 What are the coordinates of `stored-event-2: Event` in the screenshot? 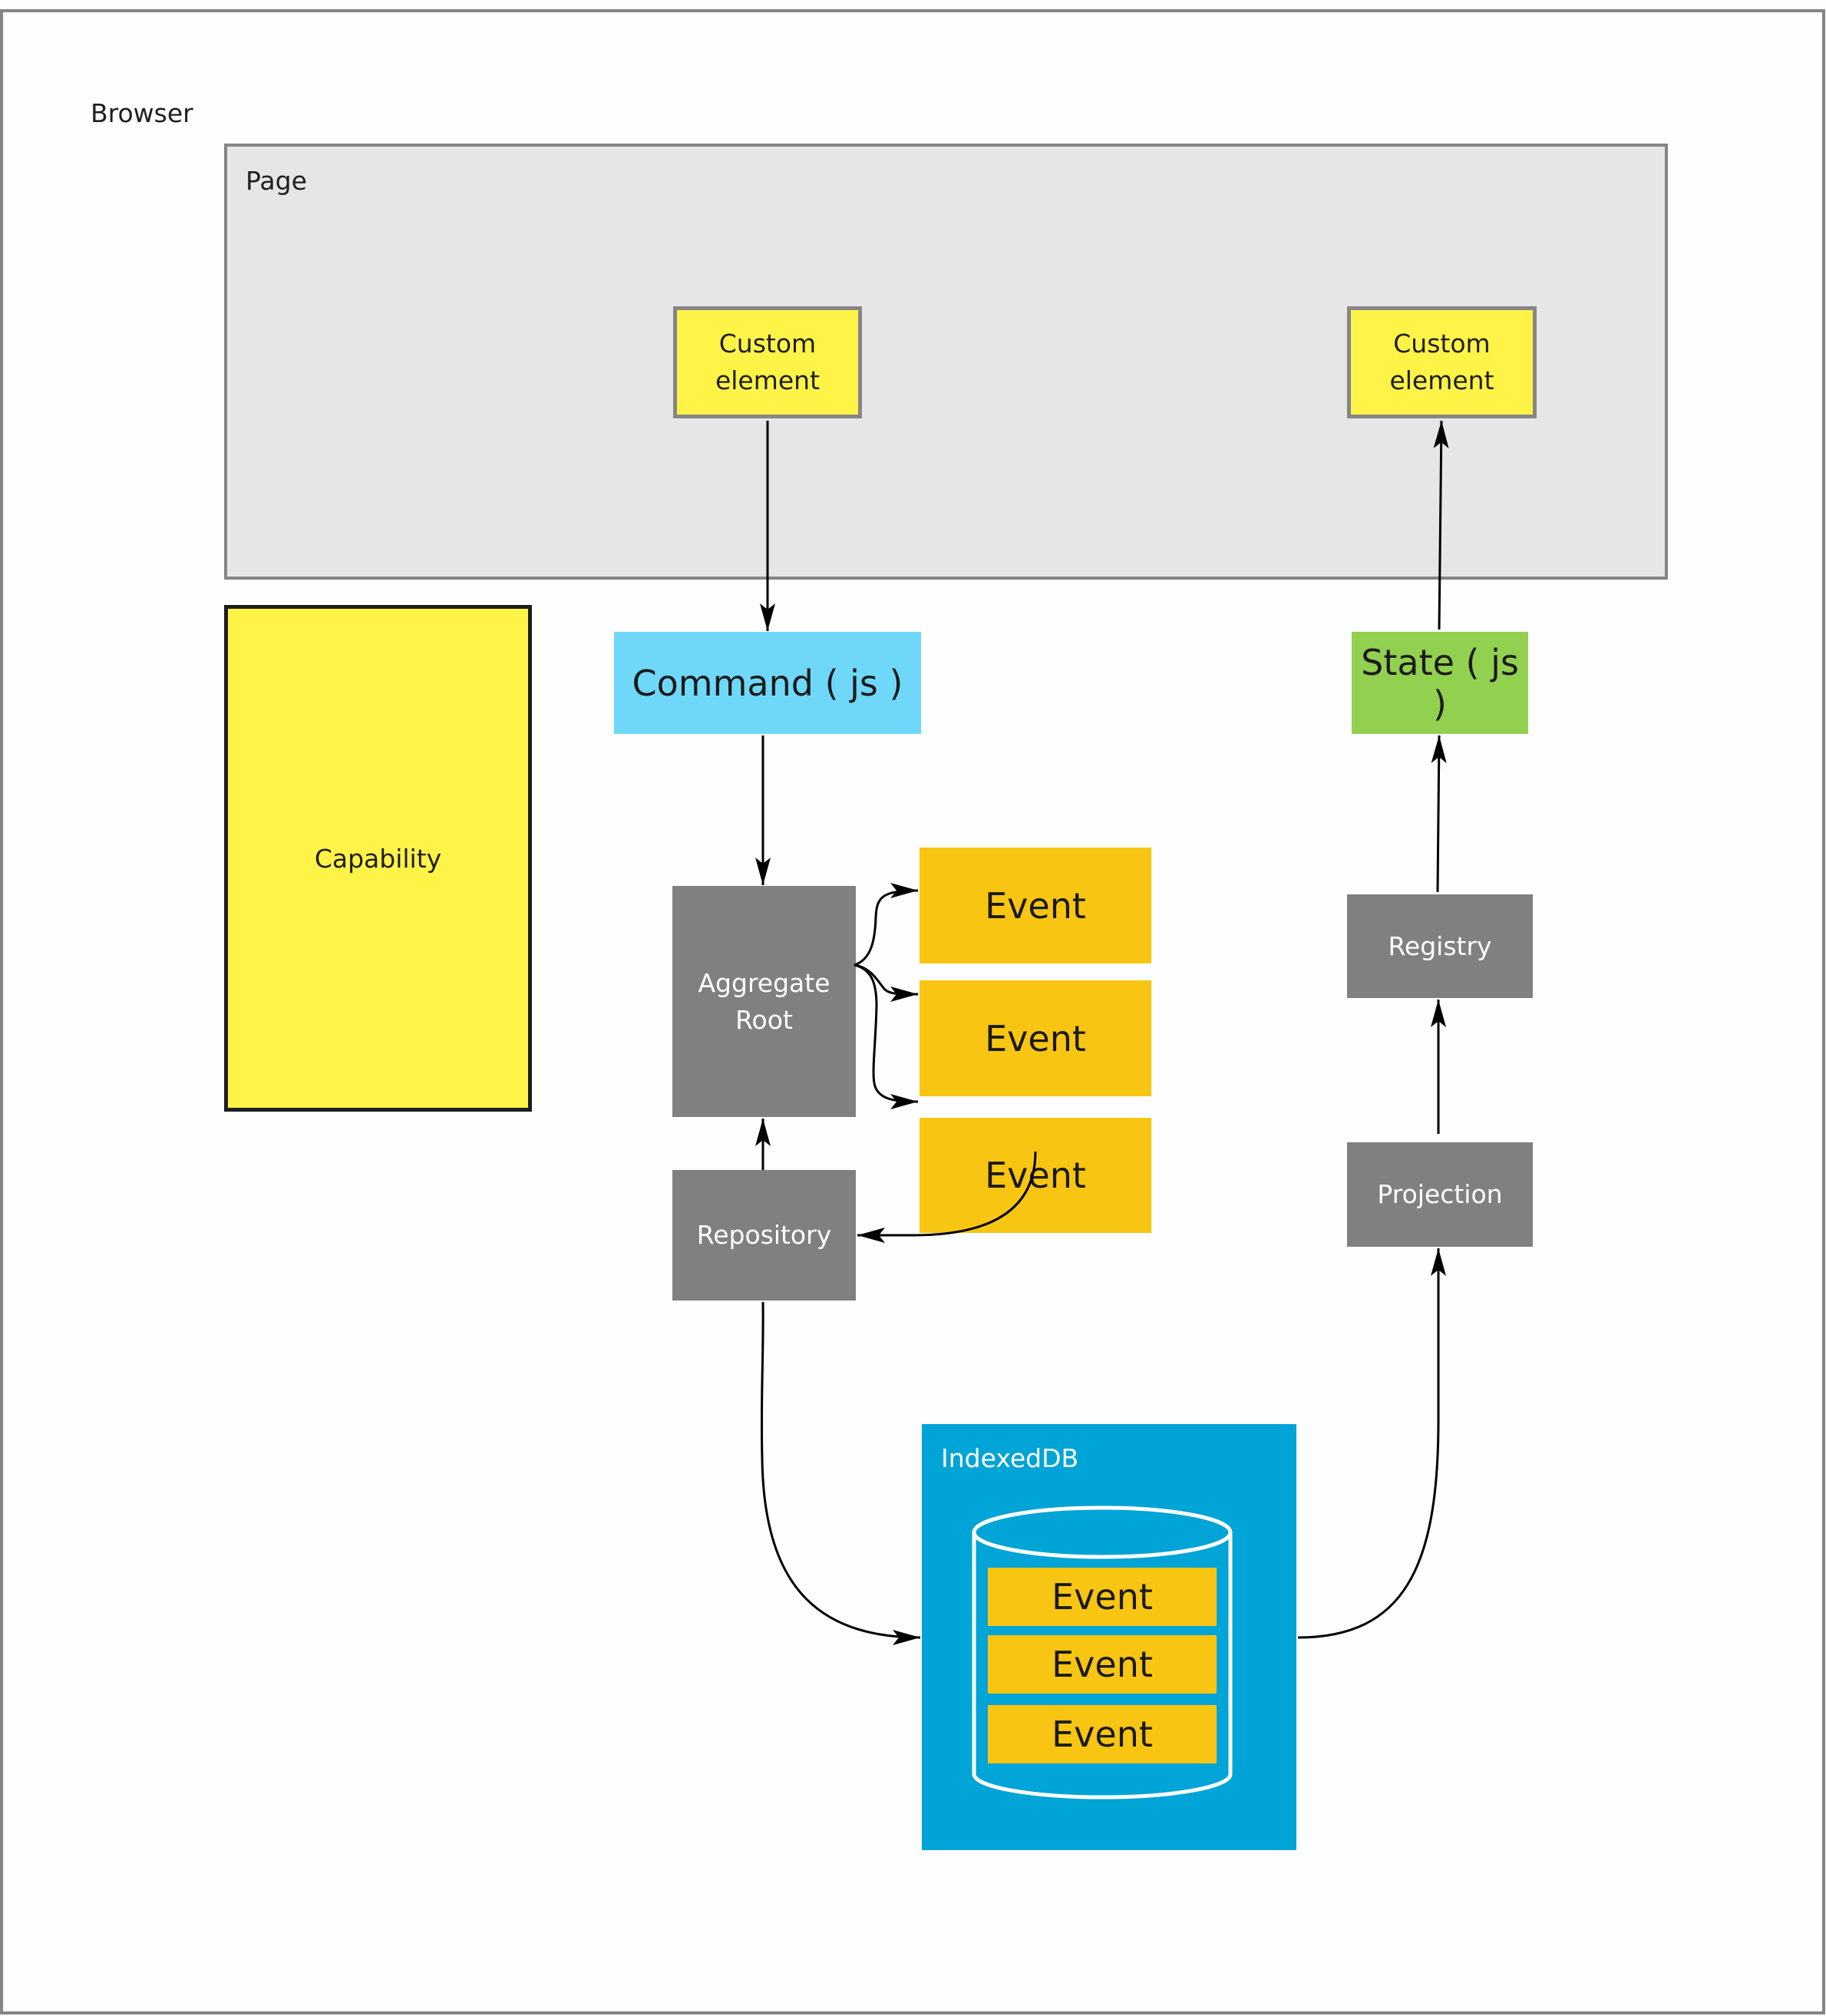 It's located at (1102, 1665).